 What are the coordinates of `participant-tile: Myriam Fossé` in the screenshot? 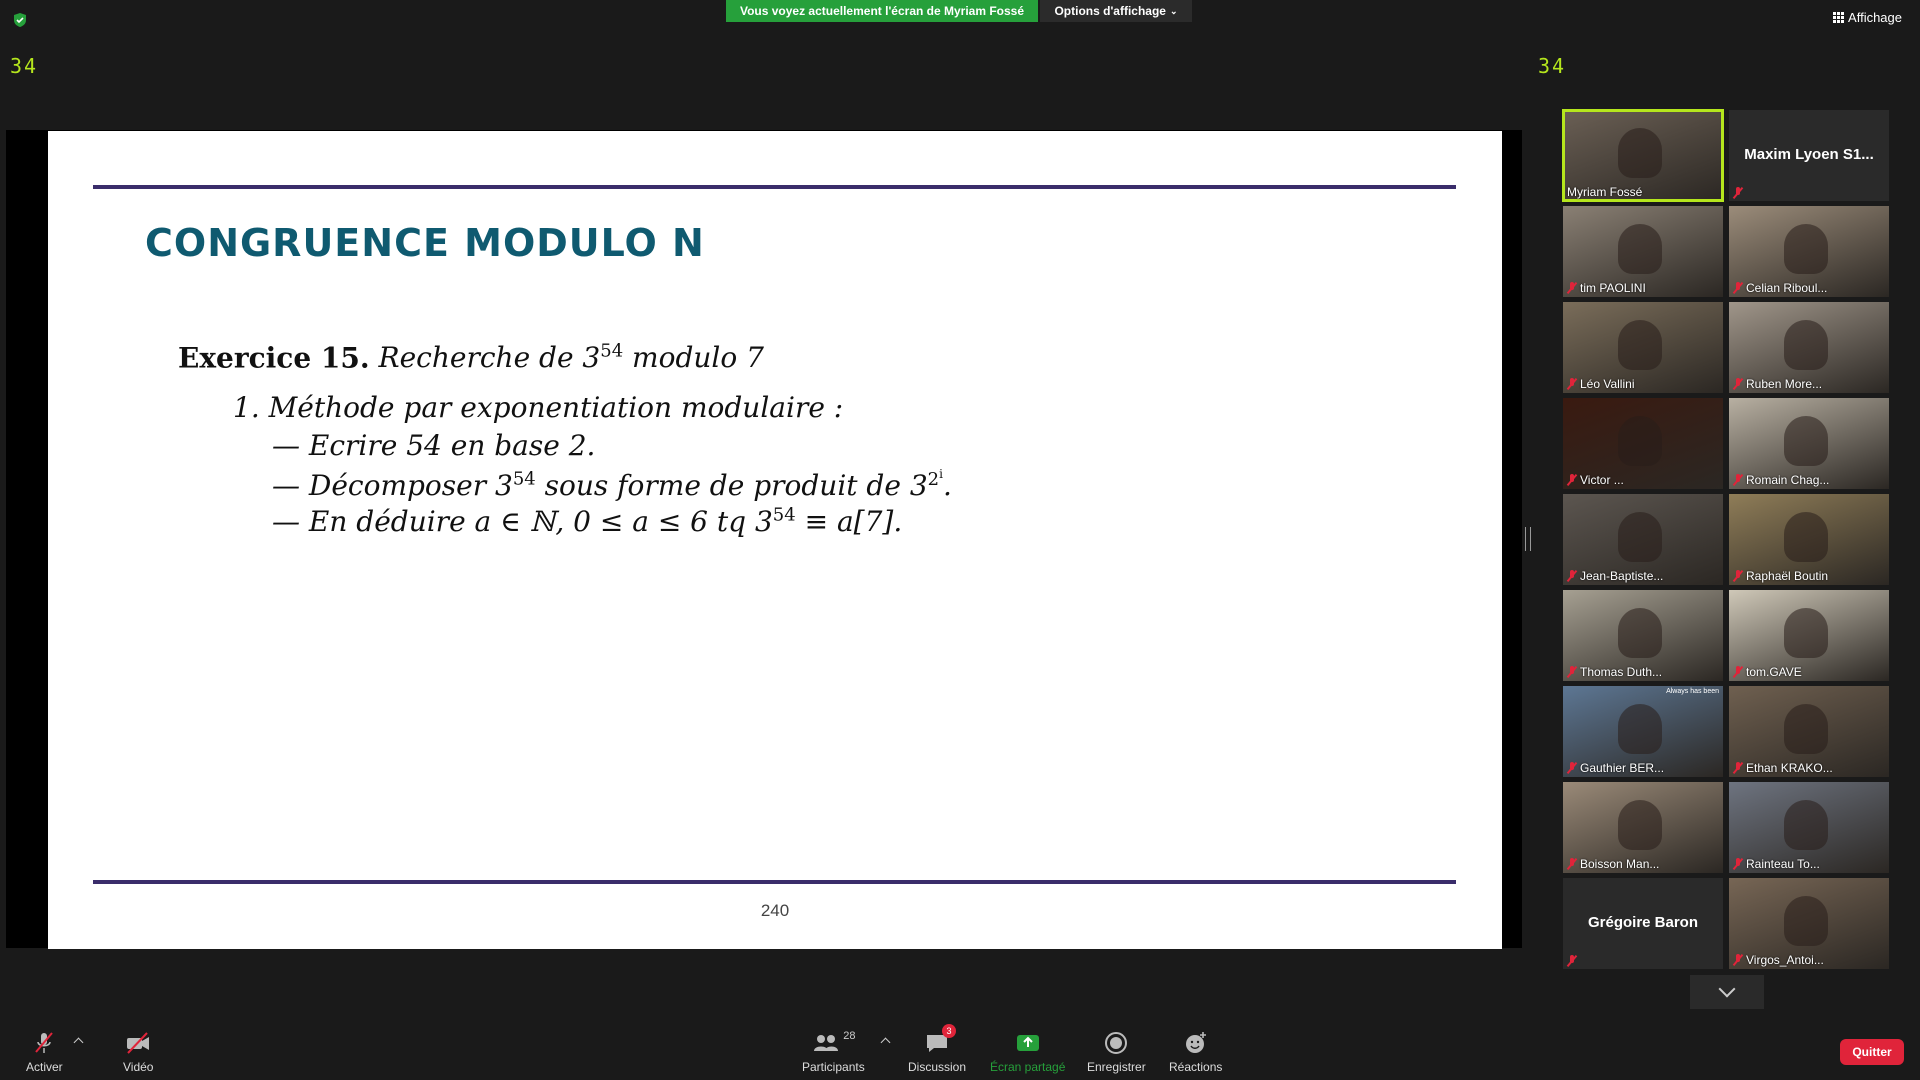 It's located at (1643, 155).